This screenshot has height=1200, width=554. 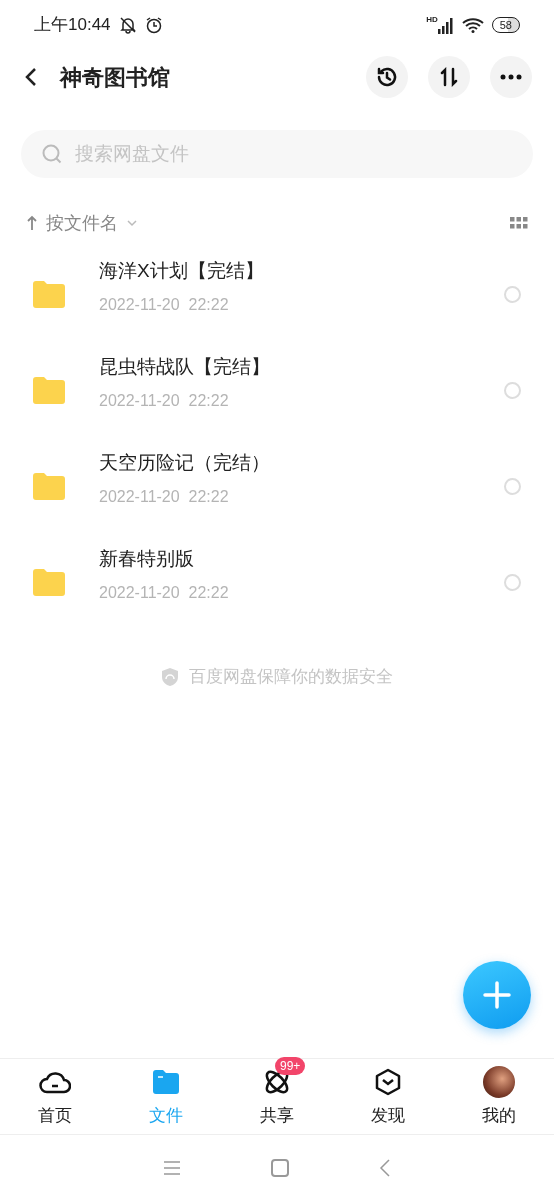 What do you see at coordinates (387, 1081) in the screenshot?
I see `hexagon-icon` at bounding box center [387, 1081].